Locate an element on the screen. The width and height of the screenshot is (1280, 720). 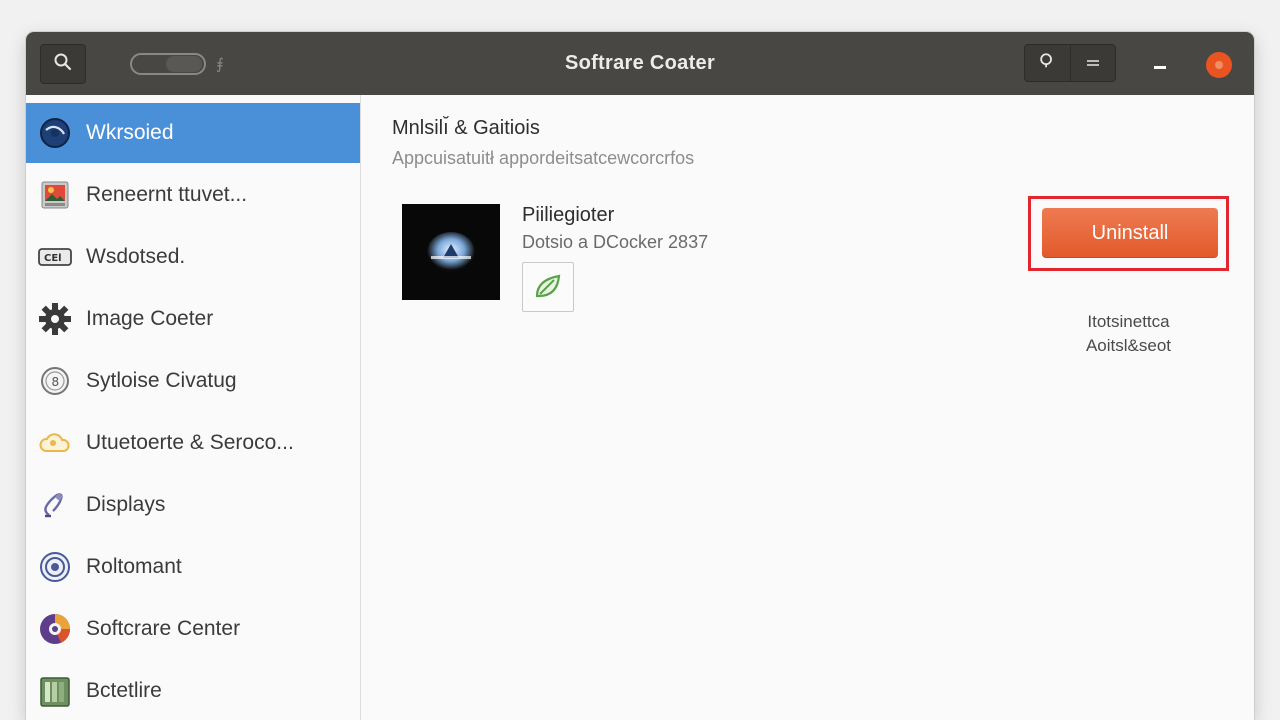
uninstall-note-line-1: Itotsinettca is located at coordinates (1128, 321).